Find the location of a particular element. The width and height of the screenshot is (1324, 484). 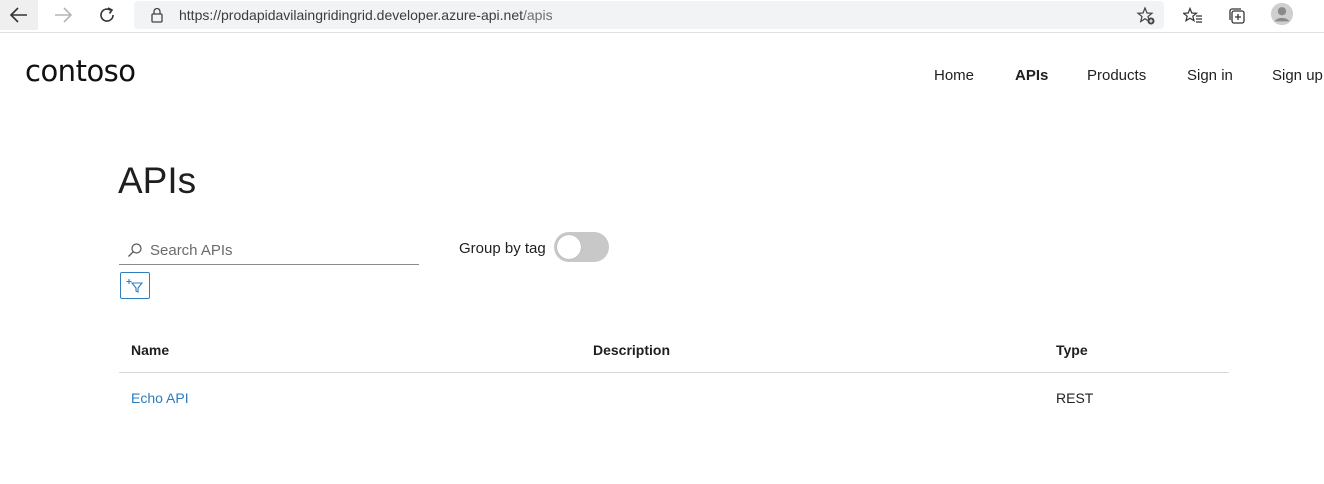

top-navigation: Home APIs Products Sign in Sign up is located at coordinates (662, 77).